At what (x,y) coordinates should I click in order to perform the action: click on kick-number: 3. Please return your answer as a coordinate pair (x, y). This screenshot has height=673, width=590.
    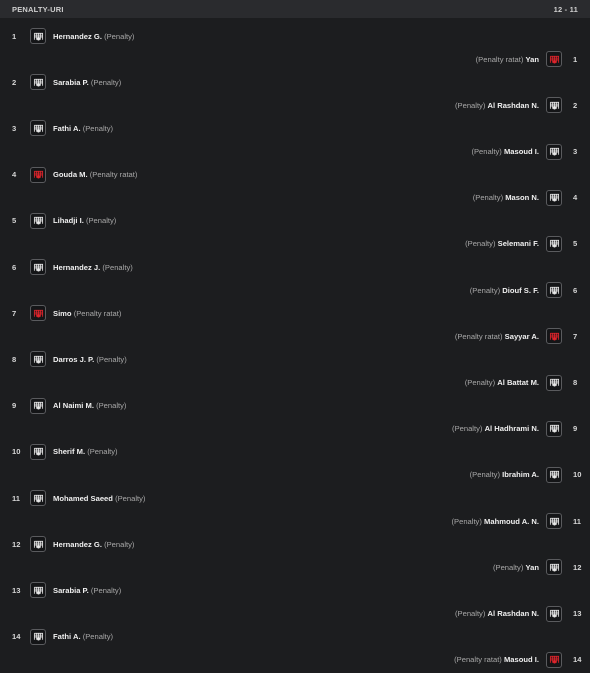
    Looking at the image, I should click on (575, 151).